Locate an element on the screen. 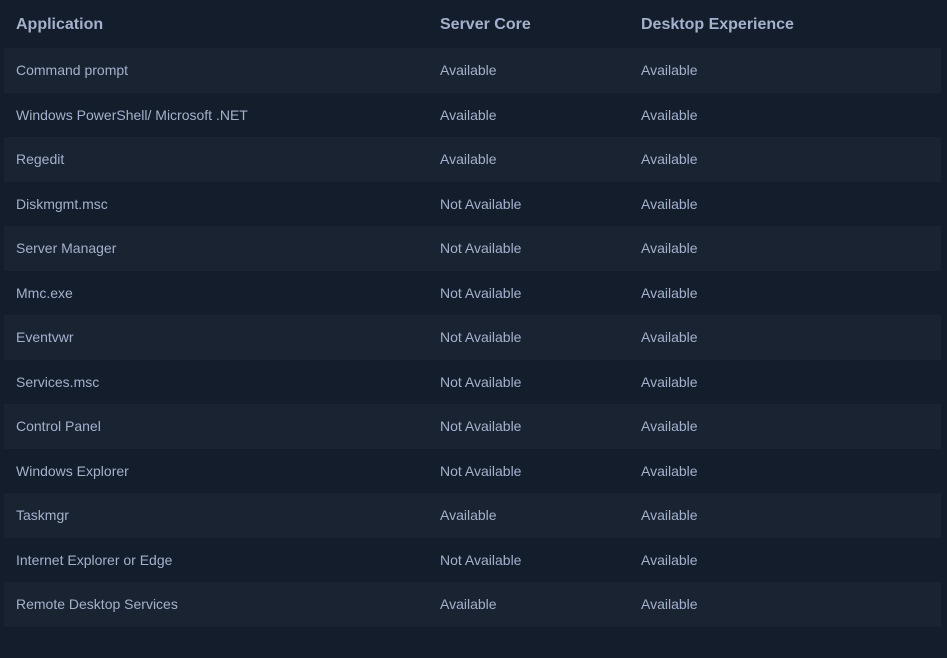 The height and width of the screenshot is (658, 947). table-row: Regedit Available Available is located at coordinates (472, 159).